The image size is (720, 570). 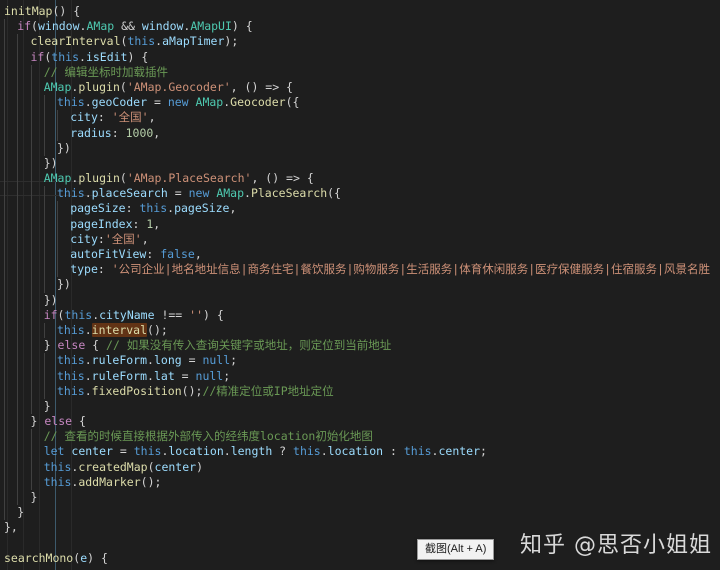 I want to click on code-line: pageSize: this.pageSize,, so click(x=360, y=209).